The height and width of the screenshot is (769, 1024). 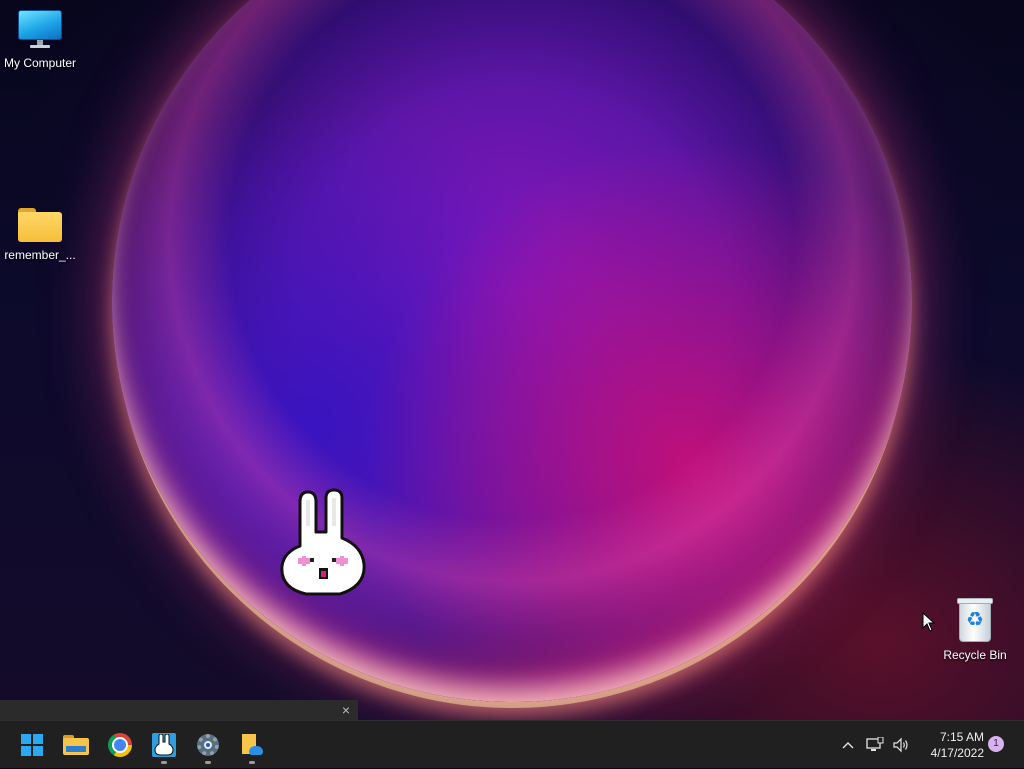 What do you see at coordinates (179, 710) in the screenshot?
I see `notification-strip: ×` at bounding box center [179, 710].